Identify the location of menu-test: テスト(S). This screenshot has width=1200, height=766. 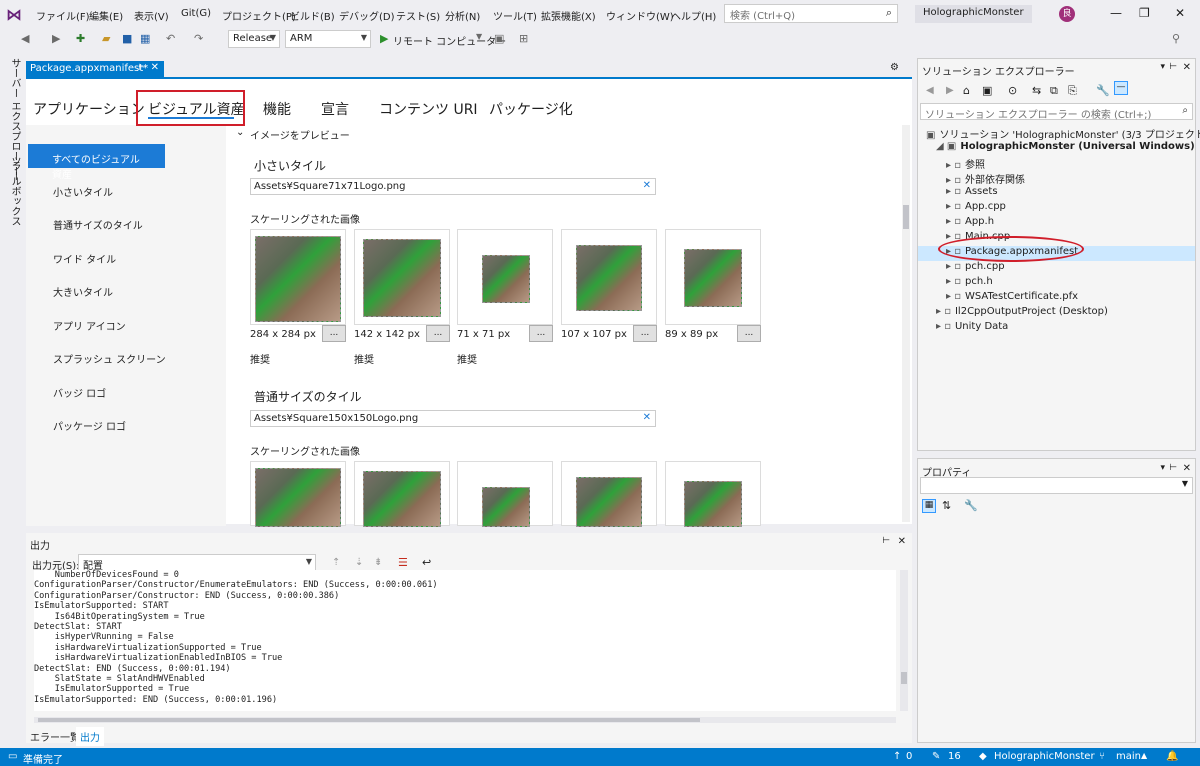
(418, 15).